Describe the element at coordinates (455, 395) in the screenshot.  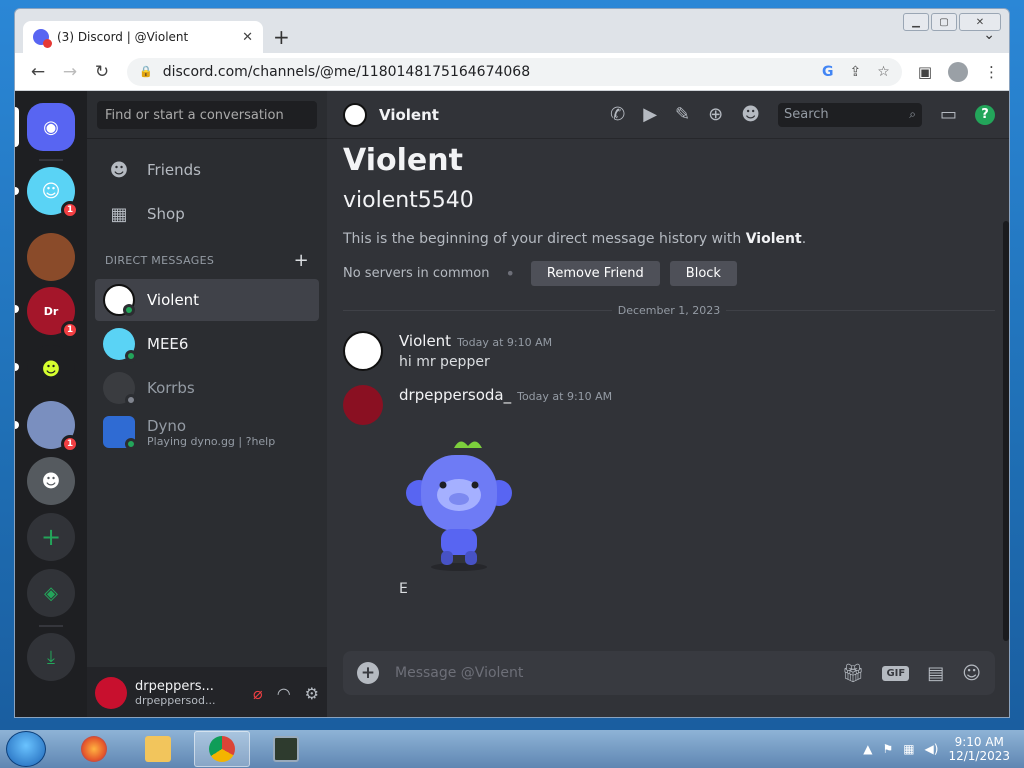
I see `message-author: drpeppersoda_` at that location.